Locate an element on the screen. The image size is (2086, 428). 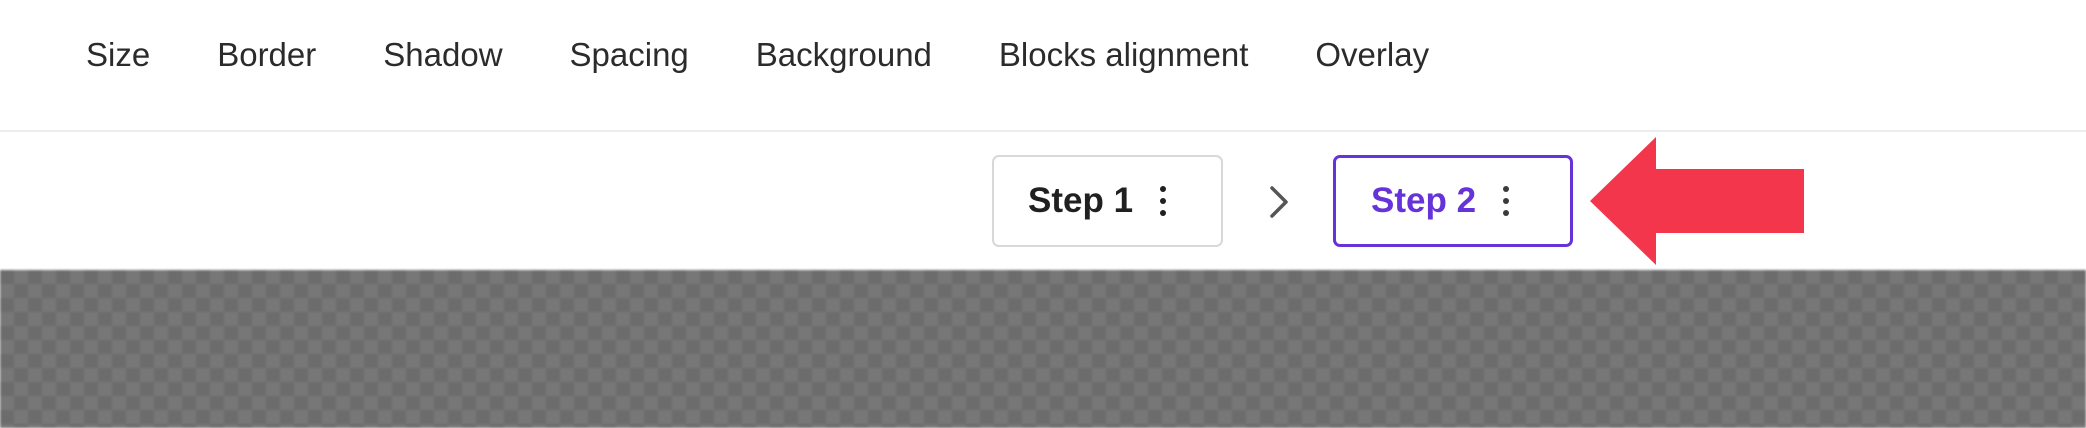
red-arrow-left-icon is located at coordinates (1697, 201).